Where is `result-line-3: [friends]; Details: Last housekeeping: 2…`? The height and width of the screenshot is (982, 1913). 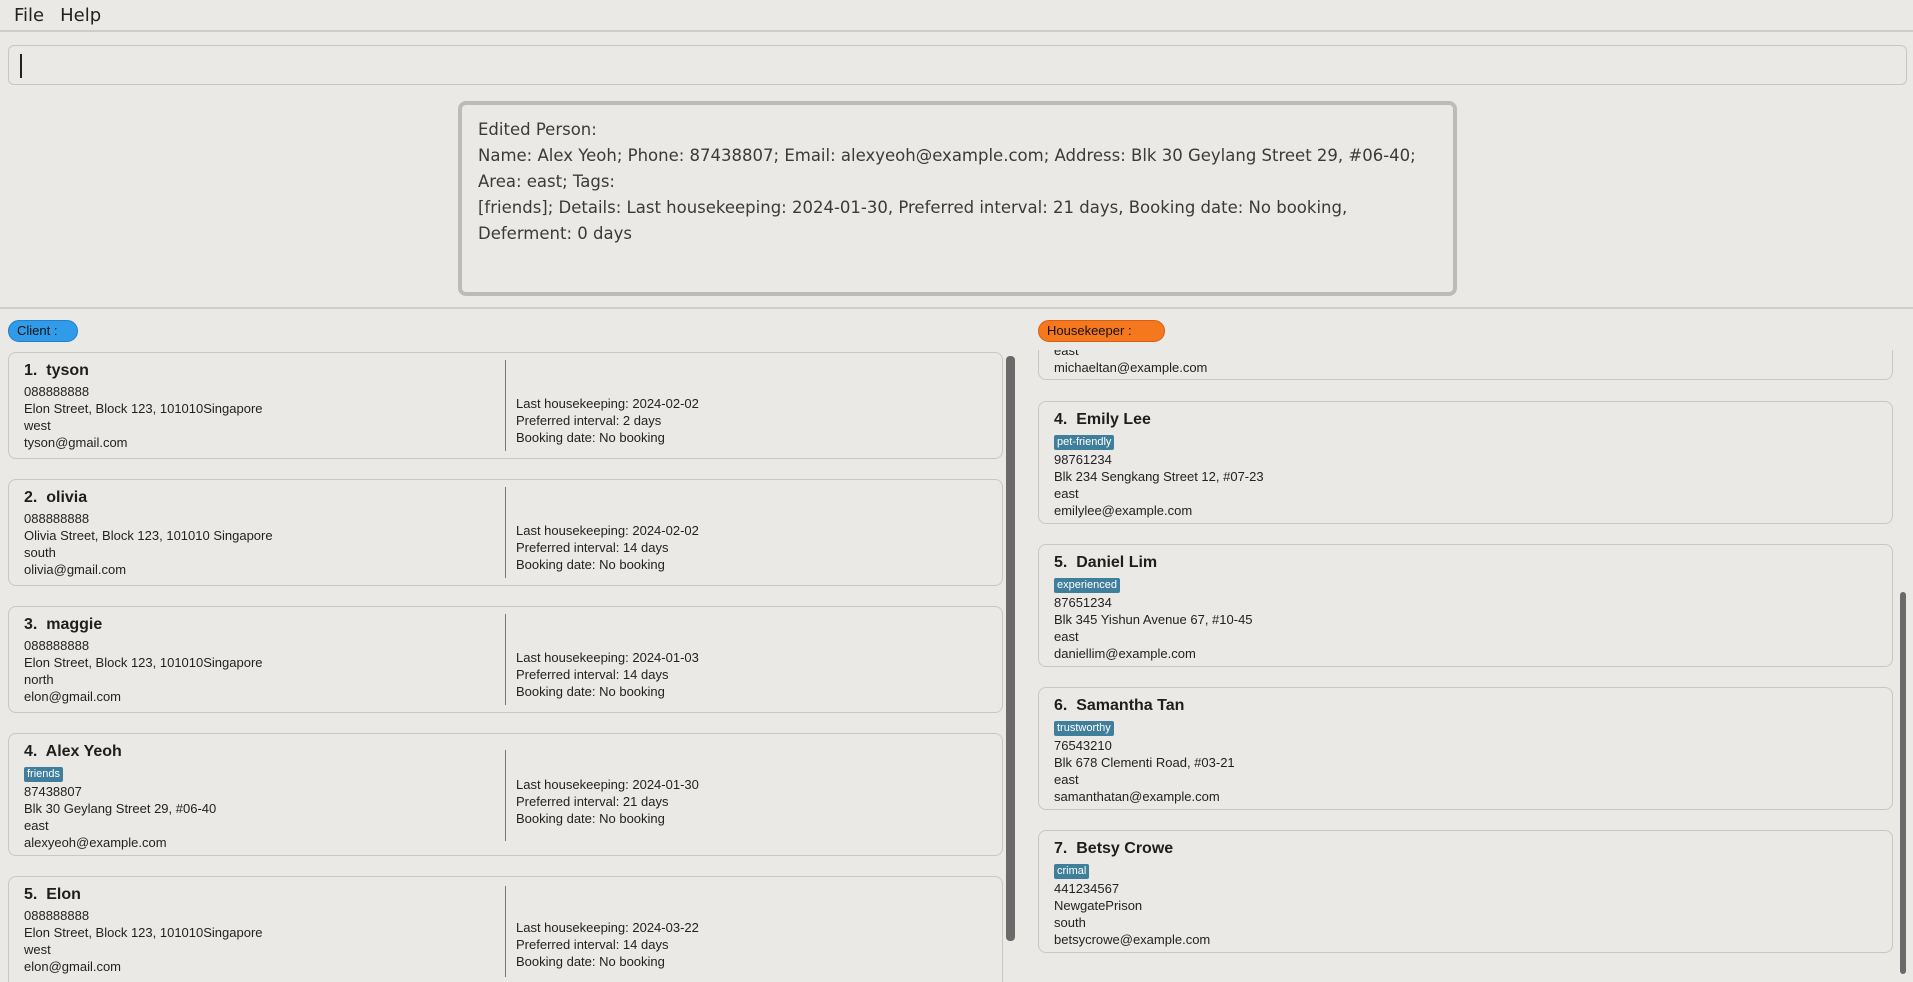 result-line-3: [friends]; Details: Last housekeeping: 2… is located at coordinates (913, 220).